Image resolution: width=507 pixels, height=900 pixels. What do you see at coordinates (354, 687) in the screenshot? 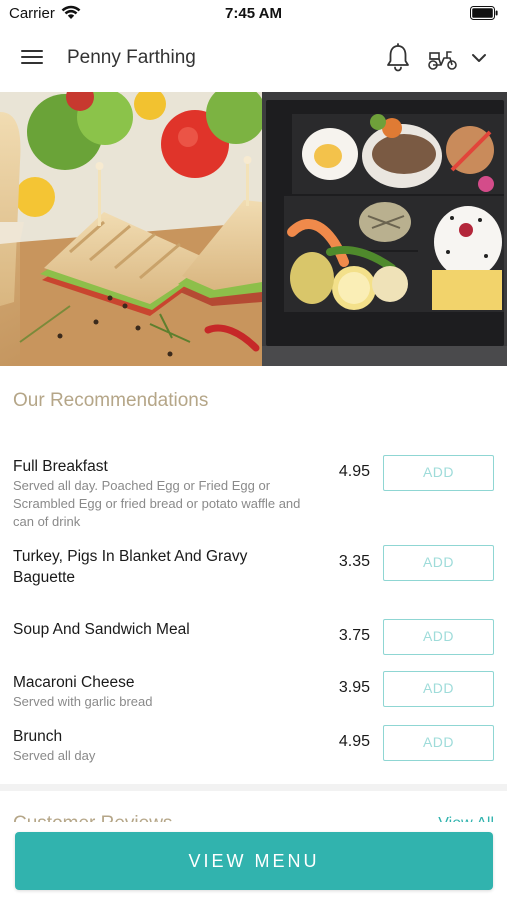
I see `item-price: 3.95` at bounding box center [354, 687].